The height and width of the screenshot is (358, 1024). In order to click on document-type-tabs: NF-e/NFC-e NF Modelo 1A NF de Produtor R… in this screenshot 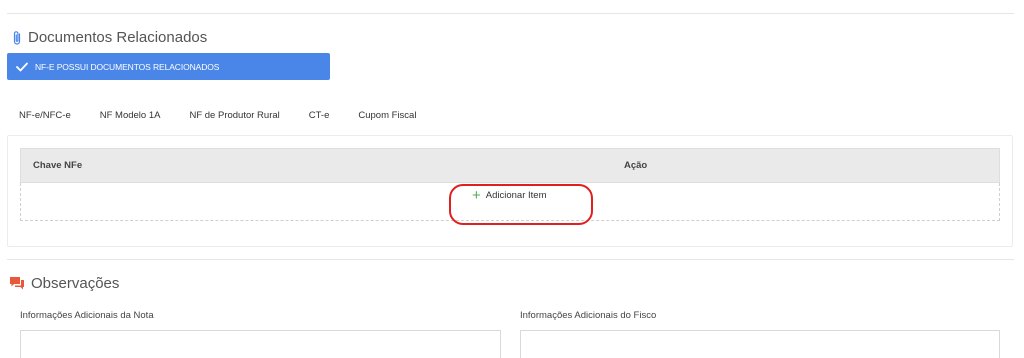, I will do `click(217, 115)`.